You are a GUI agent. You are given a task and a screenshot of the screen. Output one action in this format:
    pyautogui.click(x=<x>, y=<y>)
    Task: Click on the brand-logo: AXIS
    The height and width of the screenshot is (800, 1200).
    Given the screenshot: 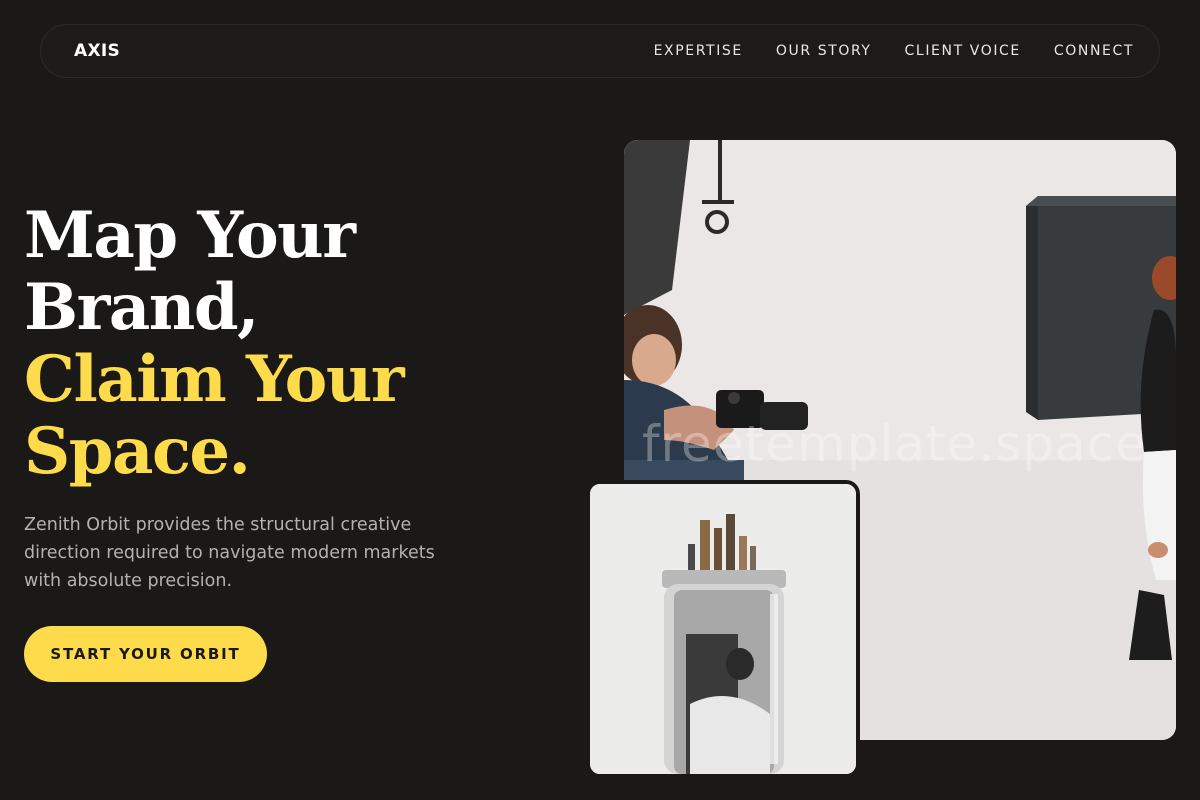 What is the action you would take?
    pyautogui.click(x=97, y=51)
    